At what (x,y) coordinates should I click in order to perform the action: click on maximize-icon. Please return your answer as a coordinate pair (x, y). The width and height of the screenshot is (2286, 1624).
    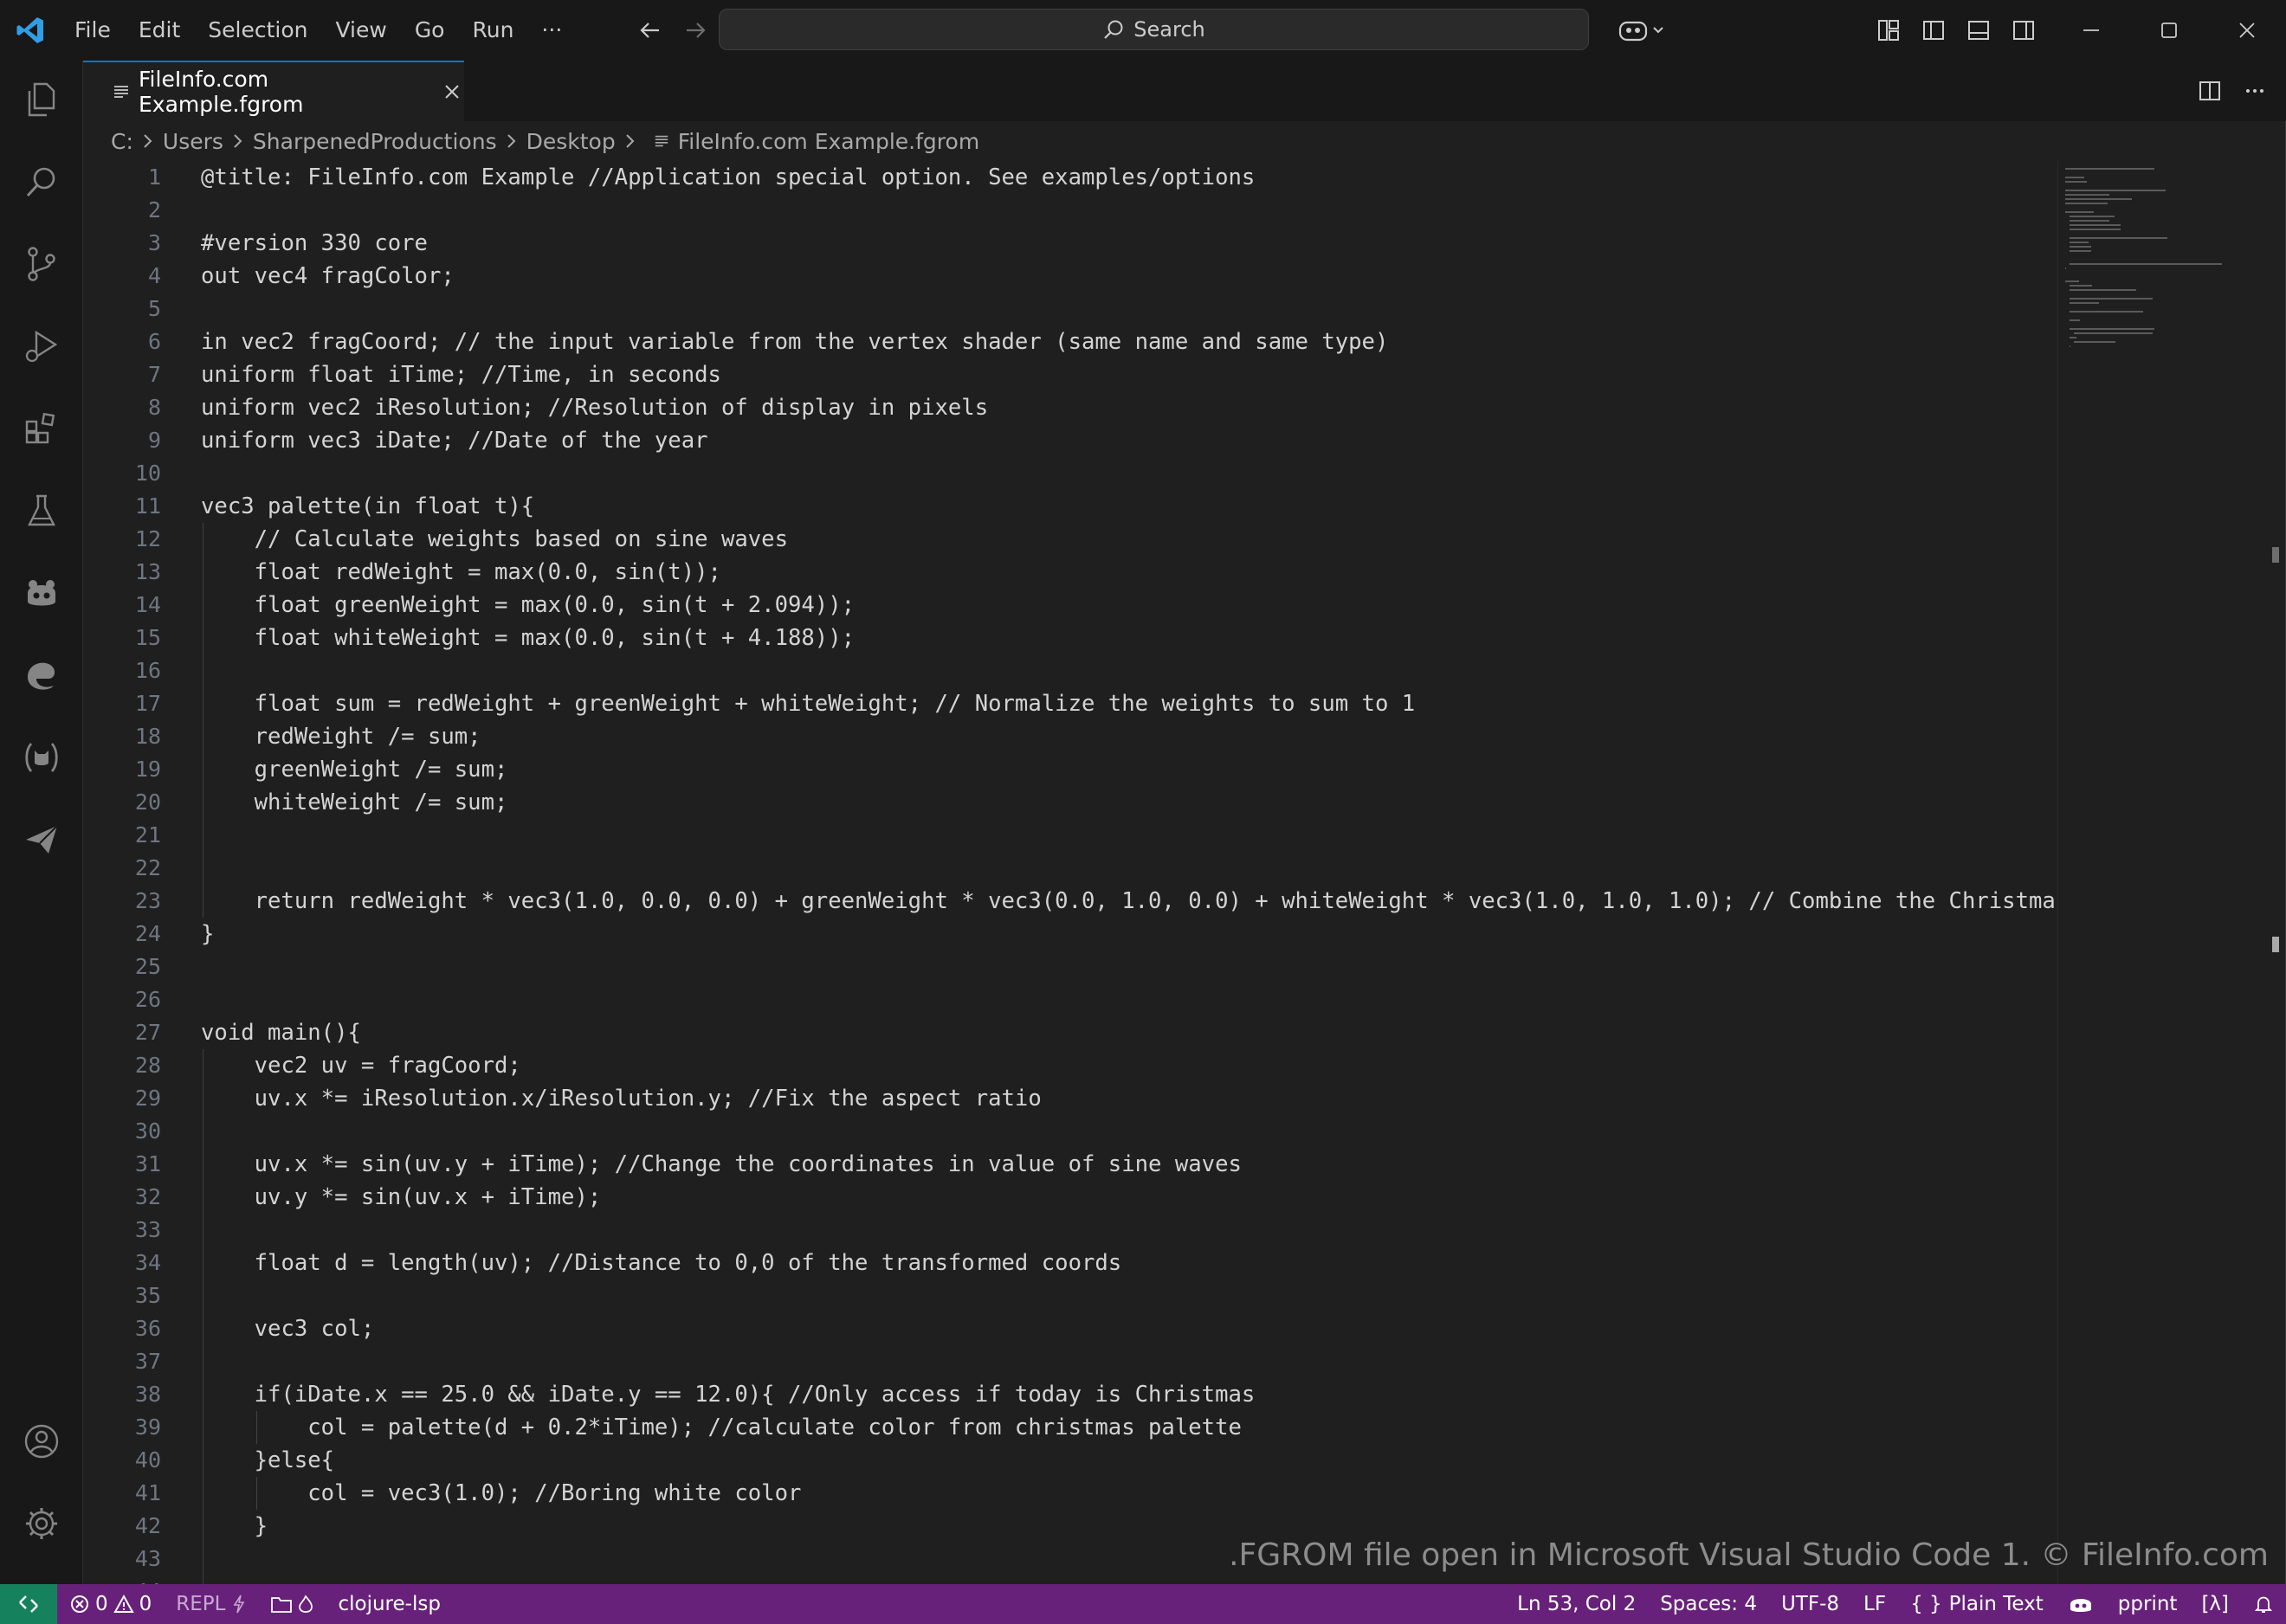
    Looking at the image, I should click on (2169, 30).